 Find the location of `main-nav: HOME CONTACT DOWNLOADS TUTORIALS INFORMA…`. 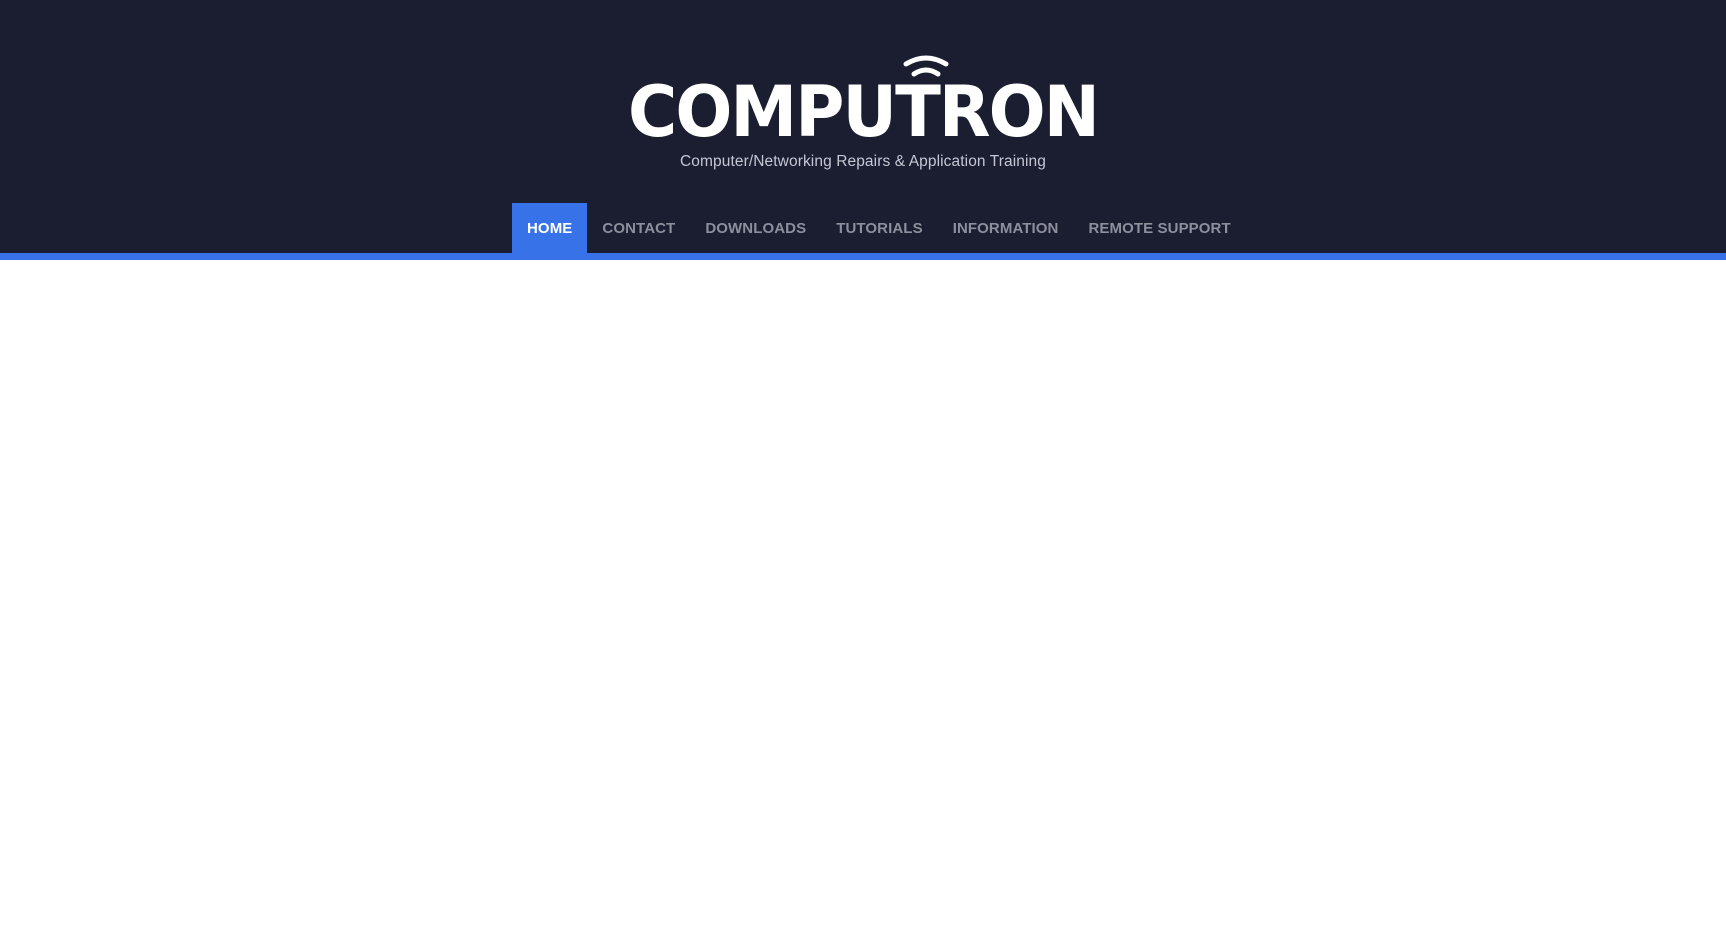

main-nav: HOME CONTACT DOWNLOADS TUTORIALS INFORMA… is located at coordinates (879, 228).